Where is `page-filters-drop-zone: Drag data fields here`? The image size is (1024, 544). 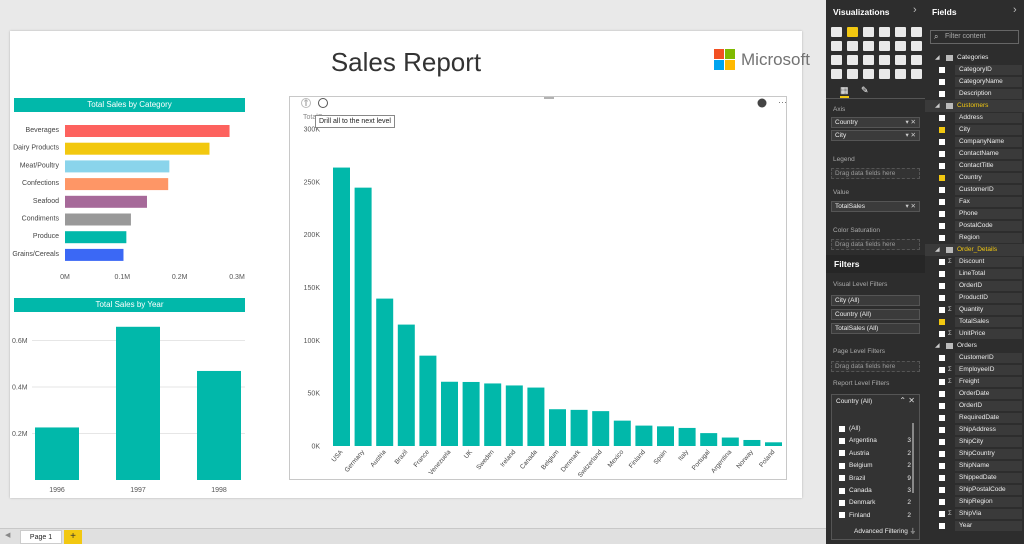 page-filters-drop-zone: Drag data fields here is located at coordinates (875, 366).